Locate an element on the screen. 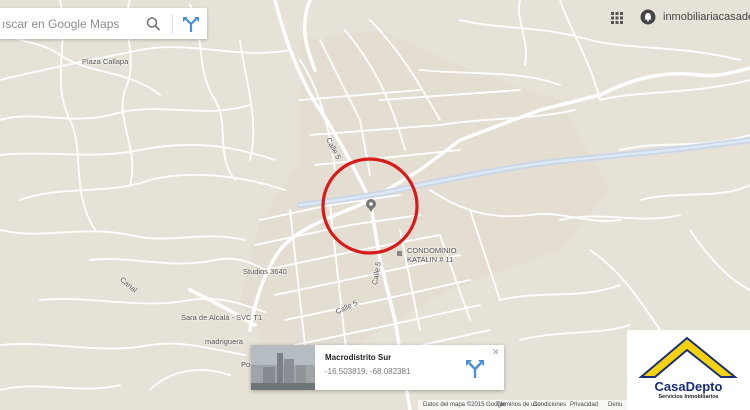  close-icon: ✕ is located at coordinates (496, 352).